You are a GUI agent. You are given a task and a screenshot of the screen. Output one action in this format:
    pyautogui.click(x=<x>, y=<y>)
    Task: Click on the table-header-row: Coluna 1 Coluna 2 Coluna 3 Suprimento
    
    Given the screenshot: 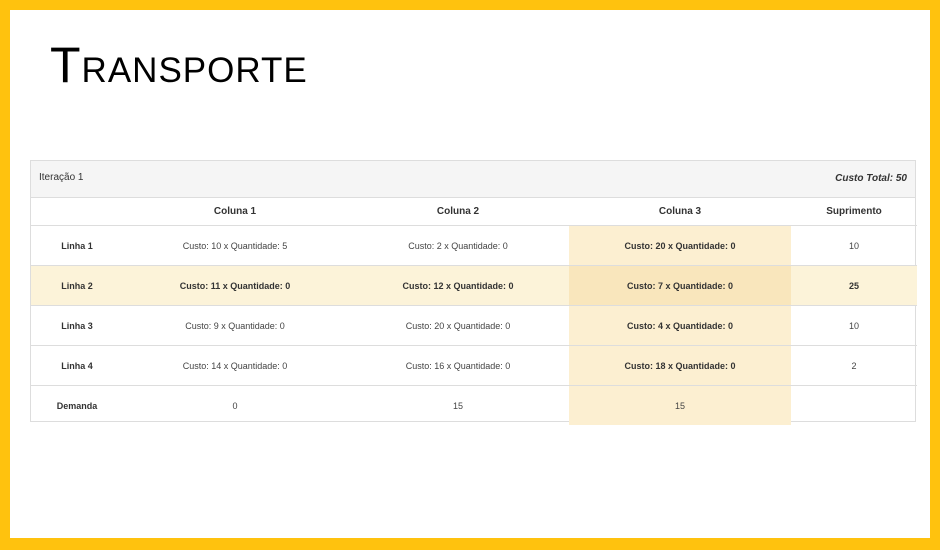 What is the action you would take?
    pyautogui.click(x=474, y=212)
    